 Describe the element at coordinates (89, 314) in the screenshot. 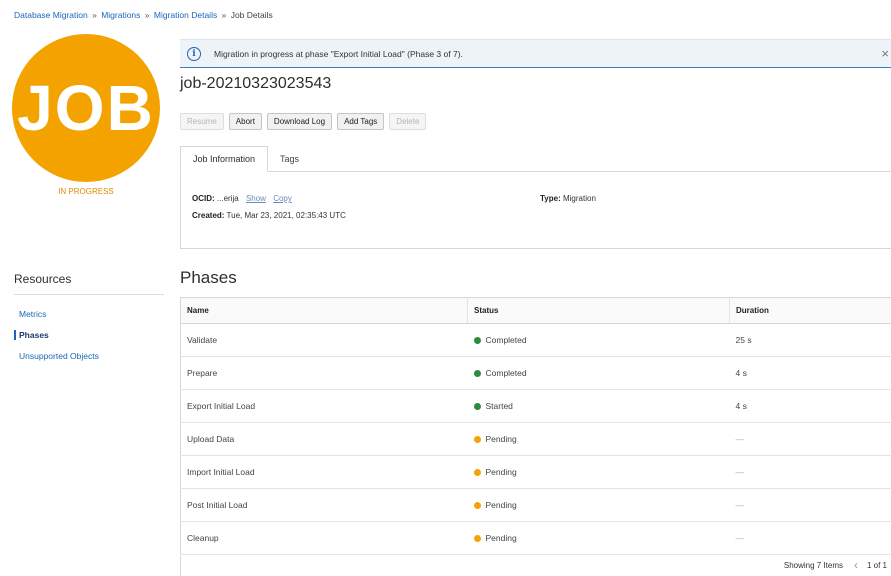

I see `sidebar-item-metrics: Metrics` at that location.